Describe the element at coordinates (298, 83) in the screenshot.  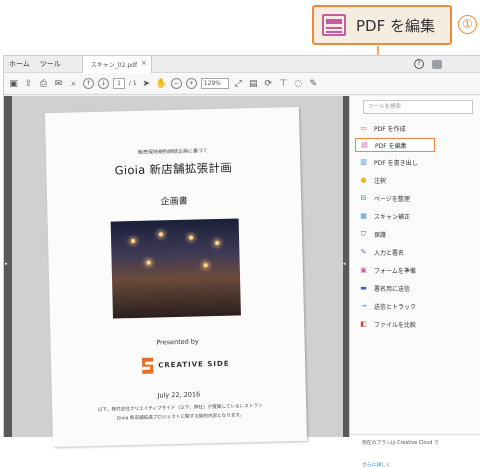
I see `comment-tool-icon: ◌` at that location.